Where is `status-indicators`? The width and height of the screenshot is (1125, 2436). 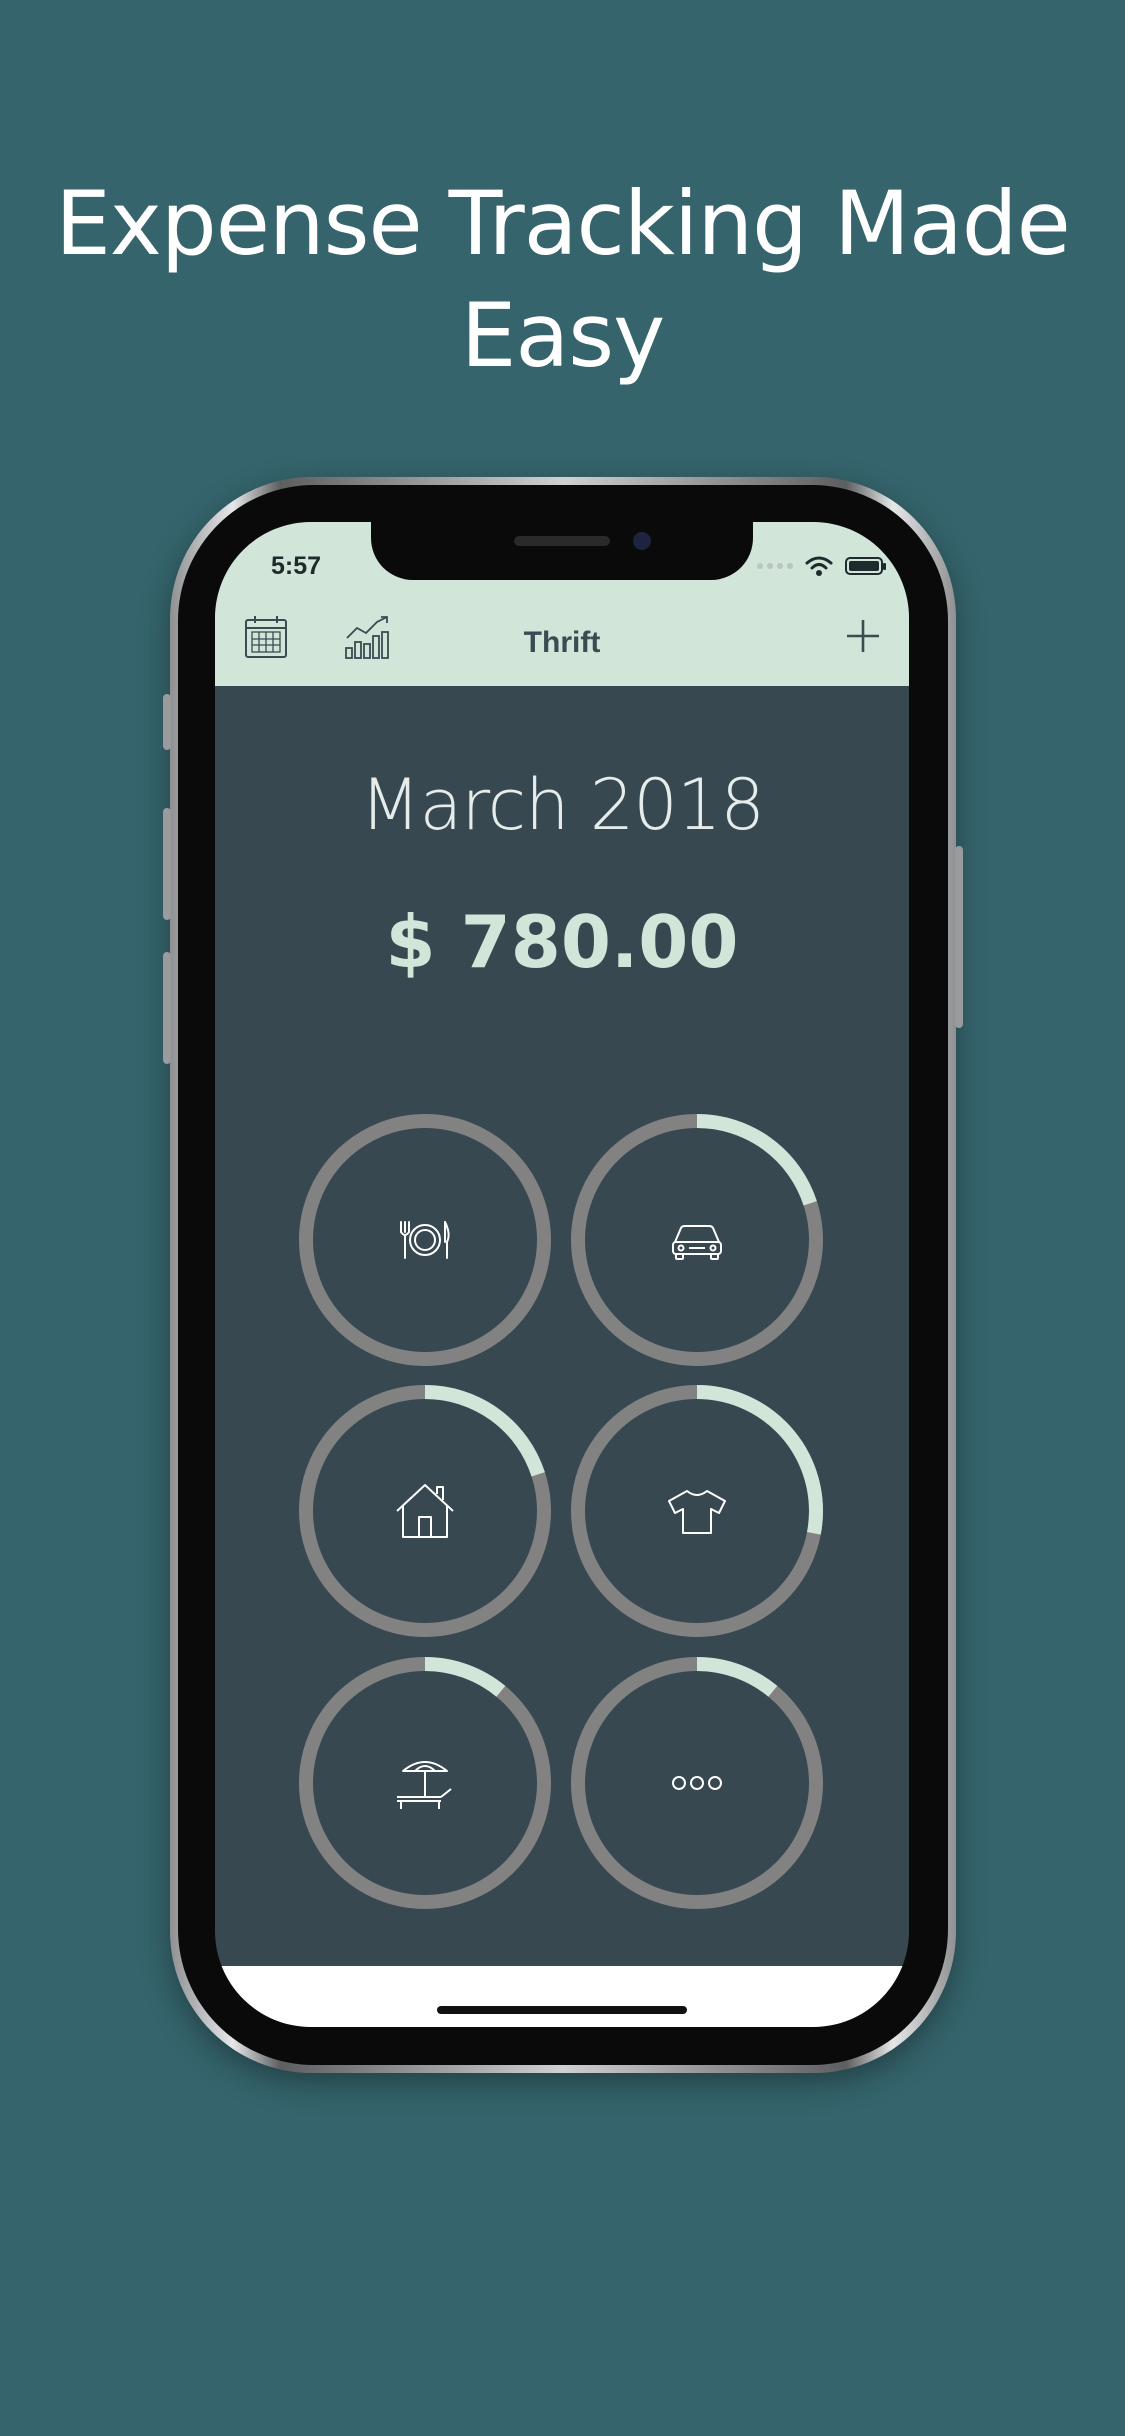 status-indicators is located at coordinates (821, 566).